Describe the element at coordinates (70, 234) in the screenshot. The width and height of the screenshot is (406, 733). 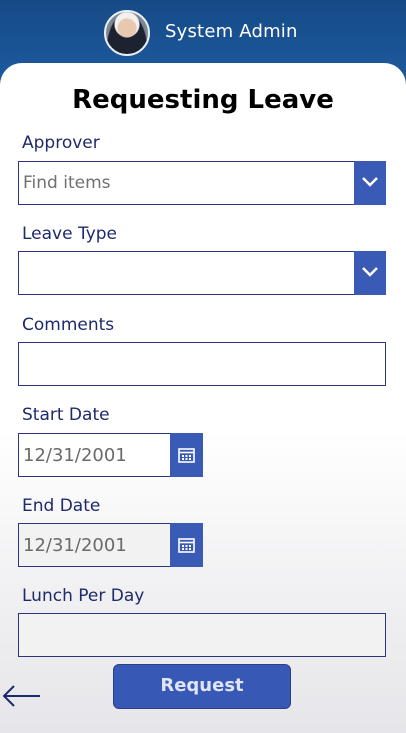
I see `leave-type-label: Leave Type` at that location.